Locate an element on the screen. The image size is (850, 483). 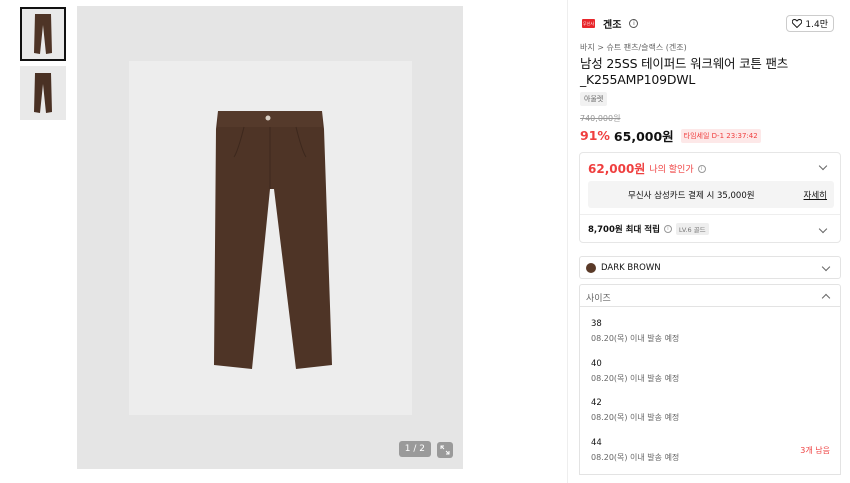
thumbnail-back is located at coordinates (43, 93).